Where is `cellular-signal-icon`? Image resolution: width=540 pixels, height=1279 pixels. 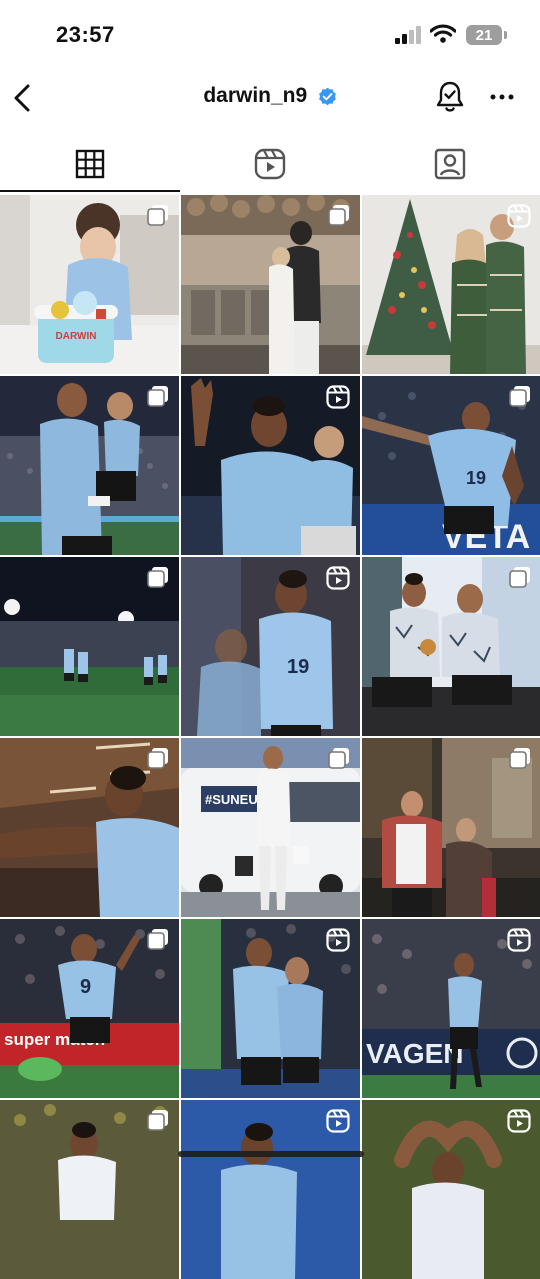 cellular-signal-icon is located at coordinates (408, 35).